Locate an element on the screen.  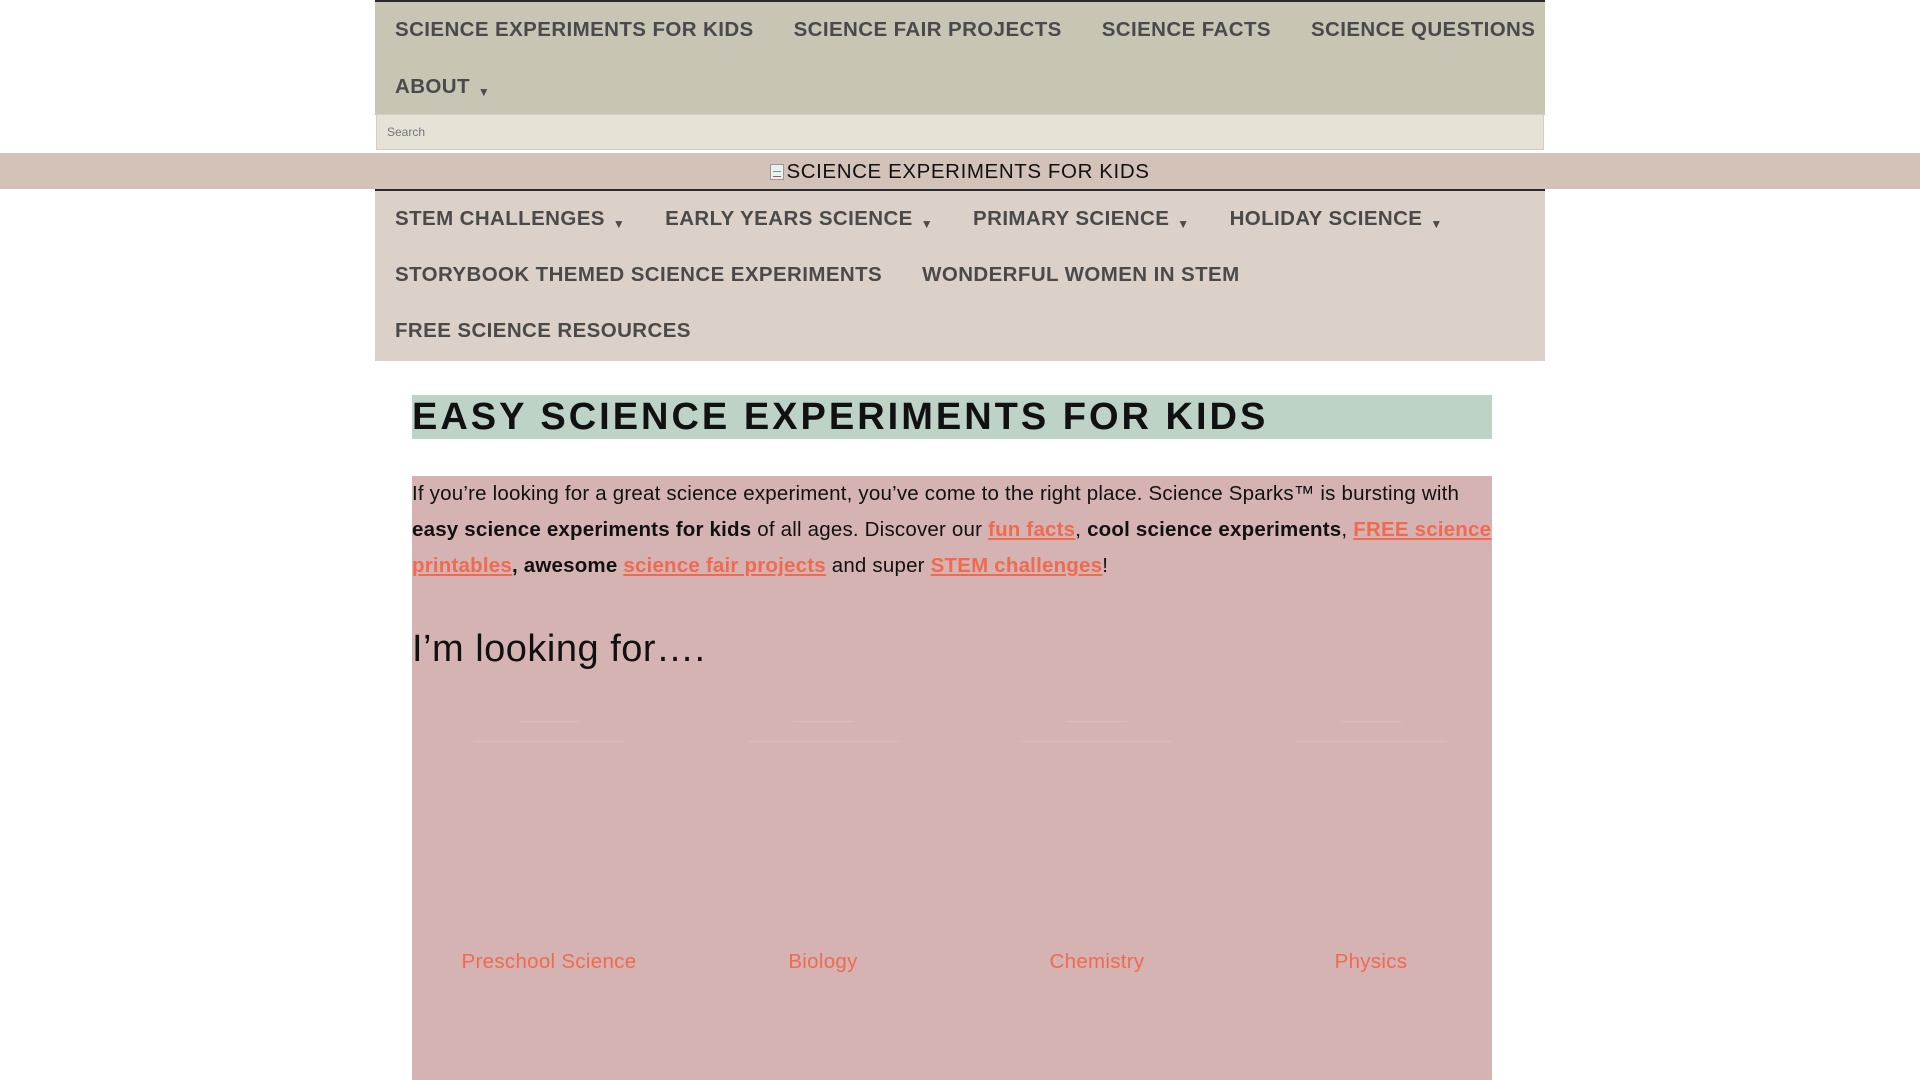
link-science-fair-projects: science fair projects is located at coordinates (724, 565).